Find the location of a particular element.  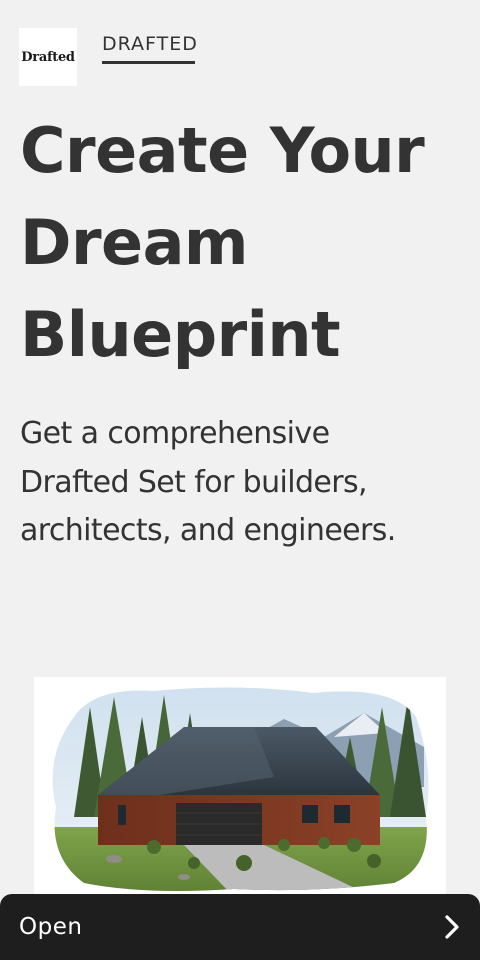

logo-text: Drafted is located at coordinates (48, 57).